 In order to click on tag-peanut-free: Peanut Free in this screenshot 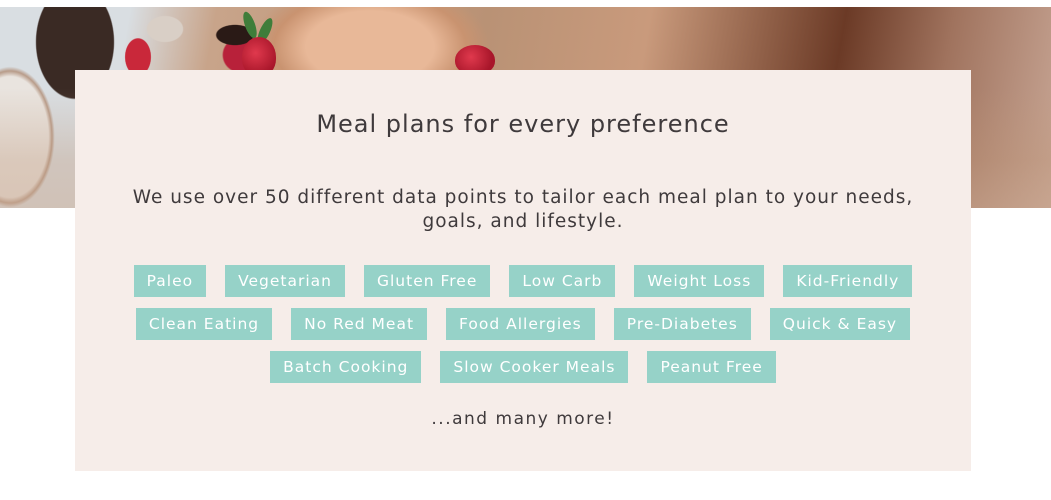, I will do `click(711, 367)`.